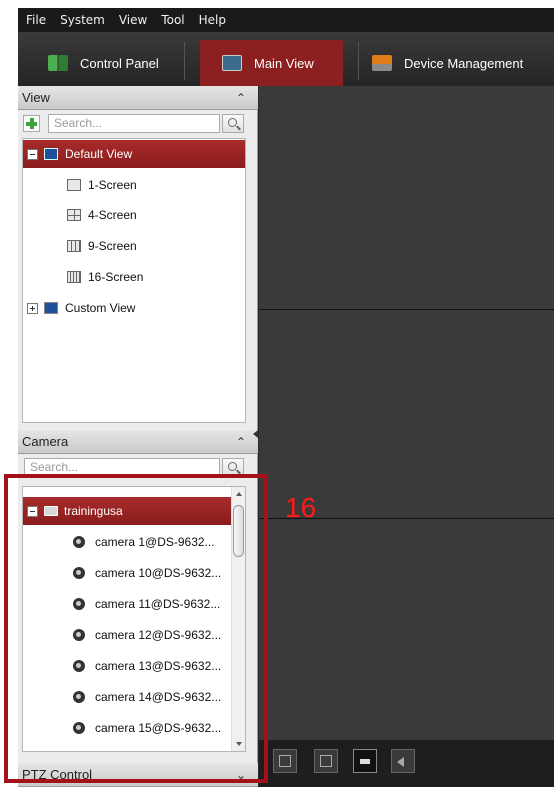 The width and height of the screenshot is (554, 787). Describe the element at coordinates (112, 246) in the screenshot. I see `tree-item-label: 9-Screen` at that location.